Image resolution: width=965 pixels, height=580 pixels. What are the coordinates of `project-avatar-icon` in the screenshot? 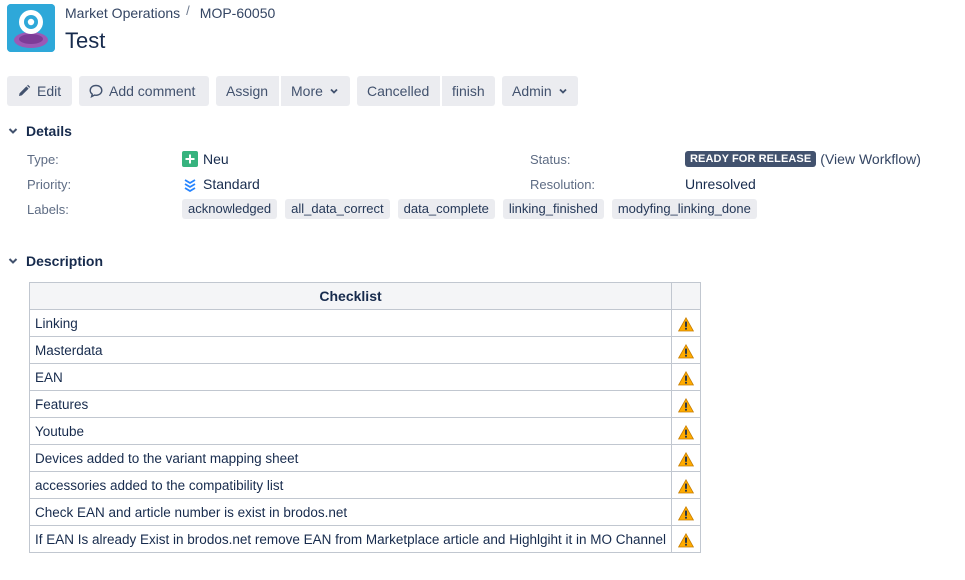 It's located at (31, 28).